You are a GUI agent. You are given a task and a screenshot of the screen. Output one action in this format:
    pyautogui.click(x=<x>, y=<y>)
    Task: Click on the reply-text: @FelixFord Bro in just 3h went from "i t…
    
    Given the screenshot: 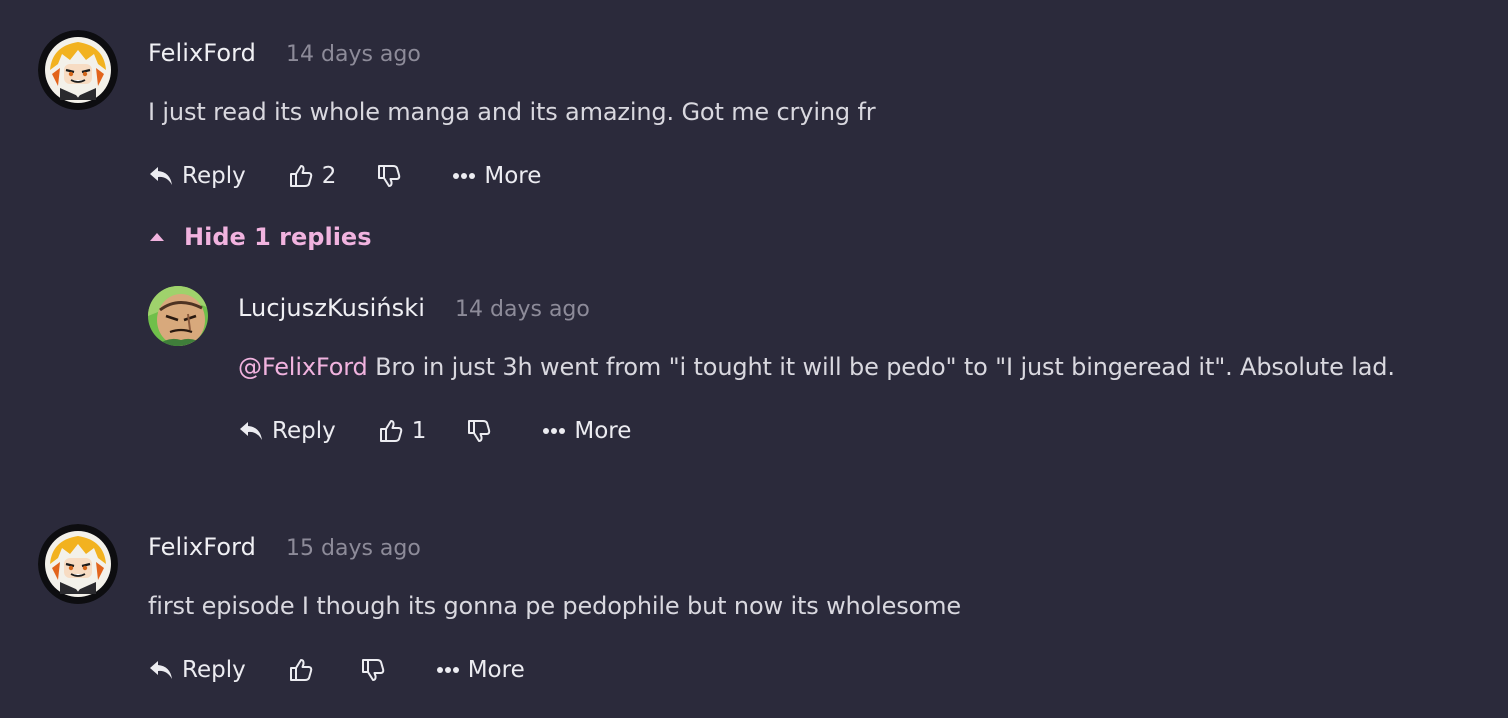 What is the action you would take?
    pyautogui.click(x=816, y=367)
    